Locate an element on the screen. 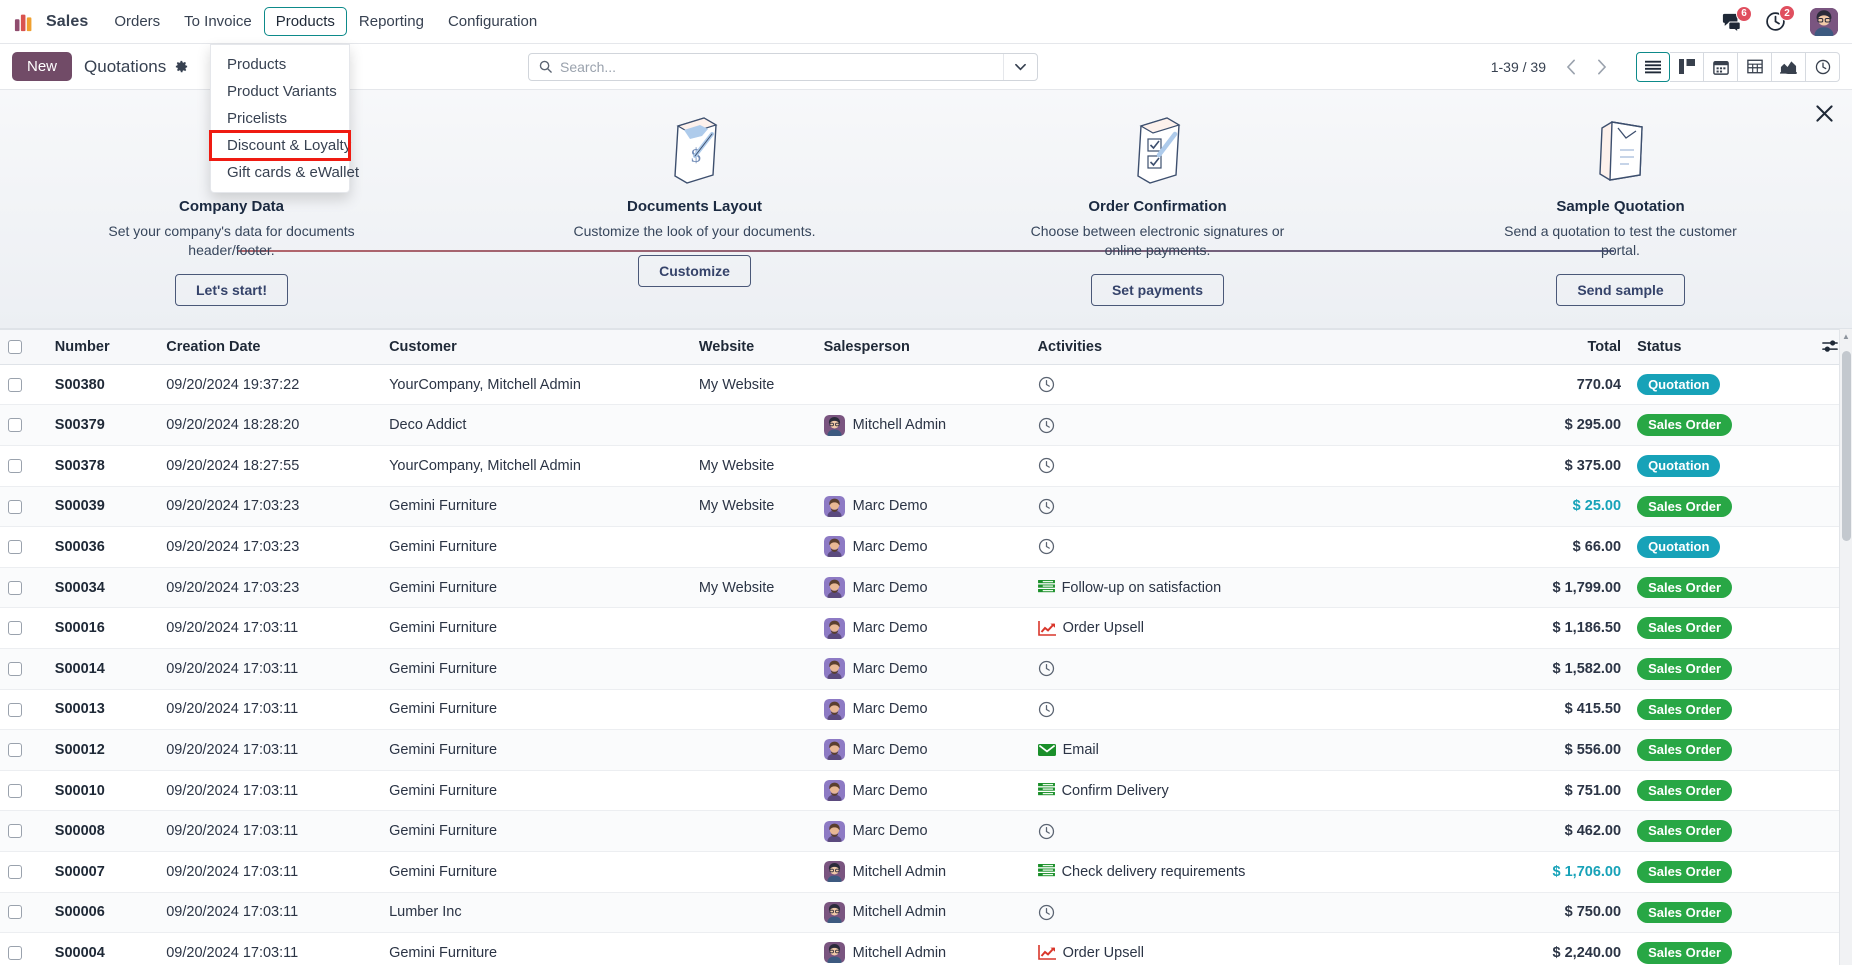 The image size is (1852, 966). pager-next-button is located at coordinates (1601, 67).